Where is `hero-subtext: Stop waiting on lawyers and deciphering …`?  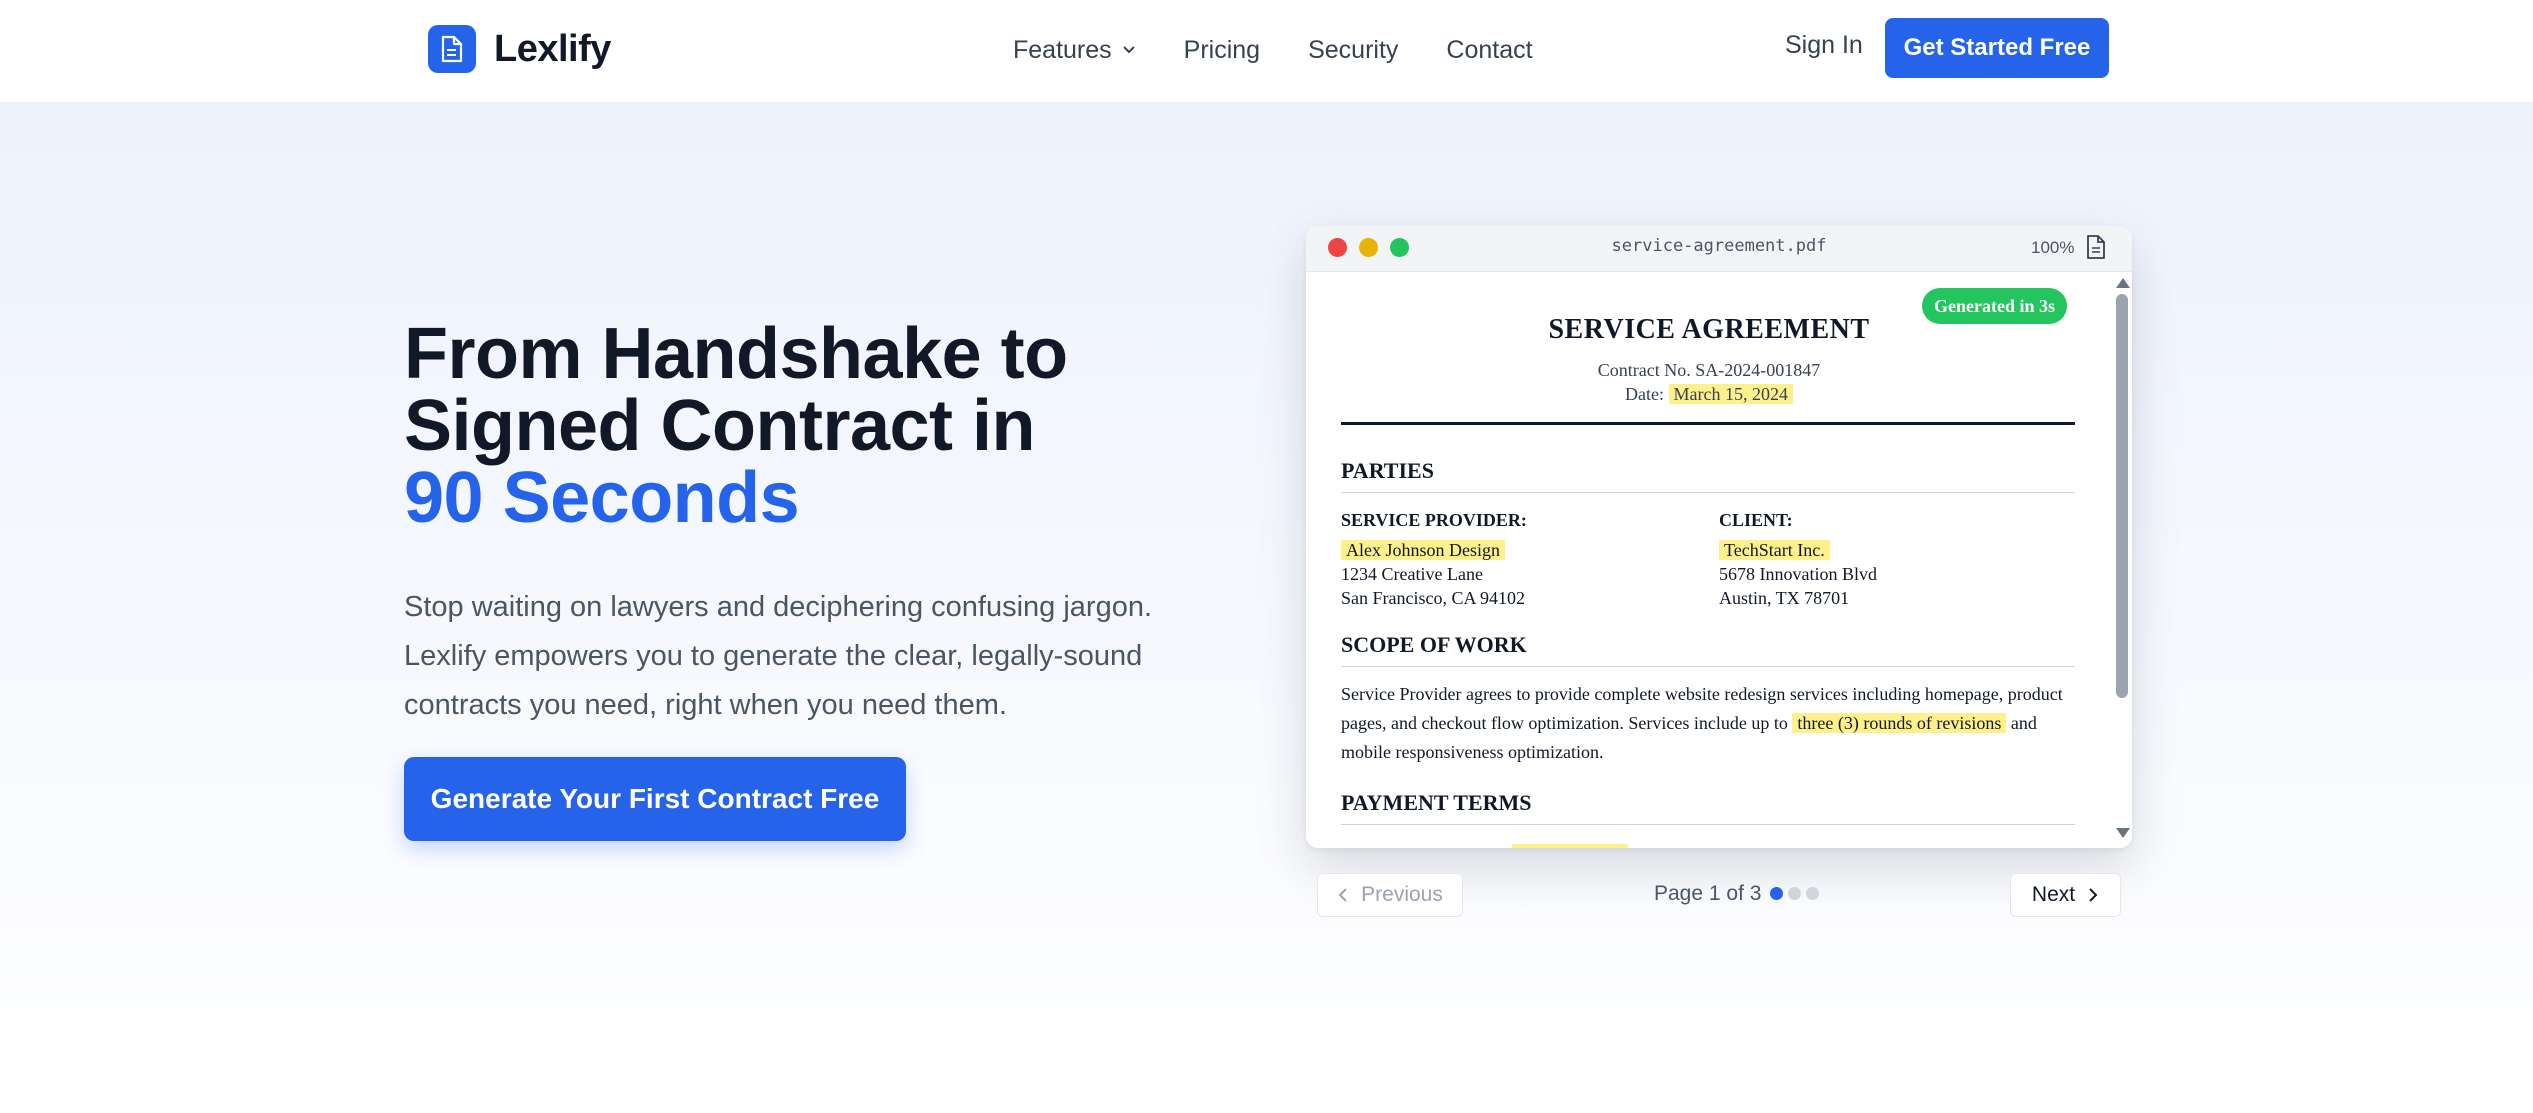 hero-subtext: Stop waiting on lawyers and deciphering … is located at coordinates (778, 656).